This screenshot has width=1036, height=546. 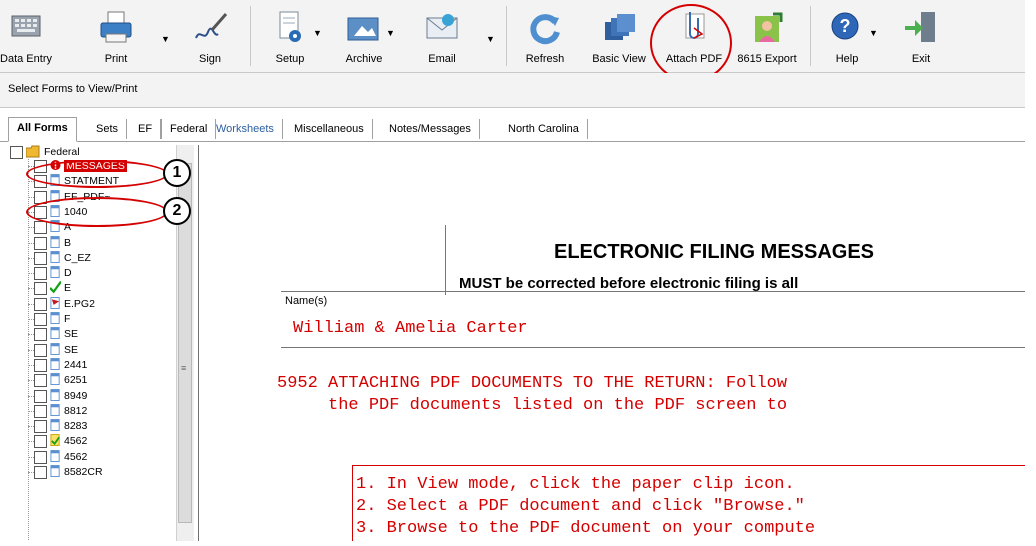 What do you see at coordinates (767, 59) in the screenshot?
I see `8615-export-label: 8615 Export` at bounding box center [767, 59].